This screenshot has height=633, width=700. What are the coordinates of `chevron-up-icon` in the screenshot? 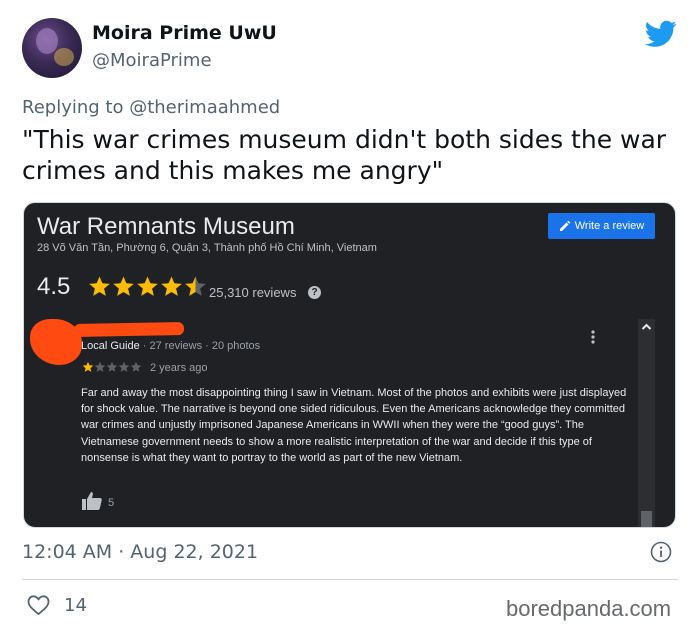 It's located at (646, 327).